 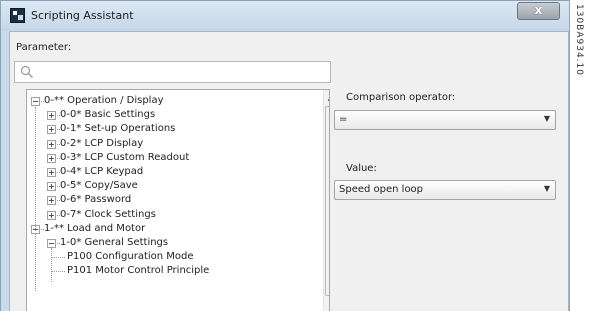 What do you see at coordinates (401, 97) in the screenshot?
I see `comparison-operator-label: Comparison operator:` at bounding box center [401, 97].